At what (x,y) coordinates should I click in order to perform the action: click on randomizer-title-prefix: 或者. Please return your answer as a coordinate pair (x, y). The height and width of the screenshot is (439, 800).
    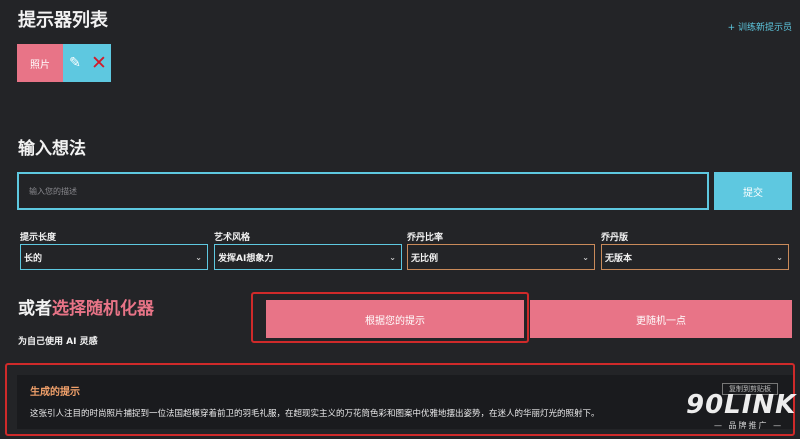
    Looking at the image, I should click on (35, 309).